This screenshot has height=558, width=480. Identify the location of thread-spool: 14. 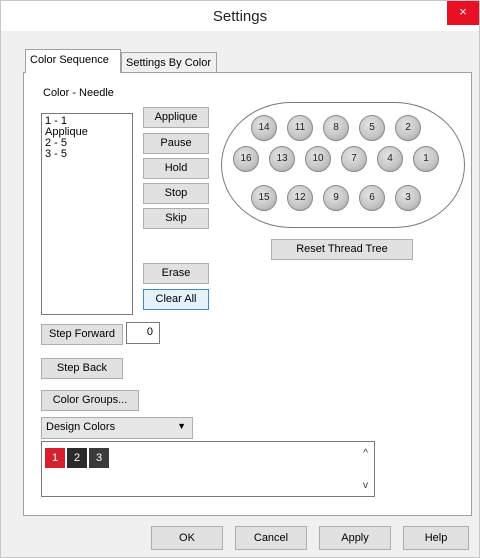
(264, 128).